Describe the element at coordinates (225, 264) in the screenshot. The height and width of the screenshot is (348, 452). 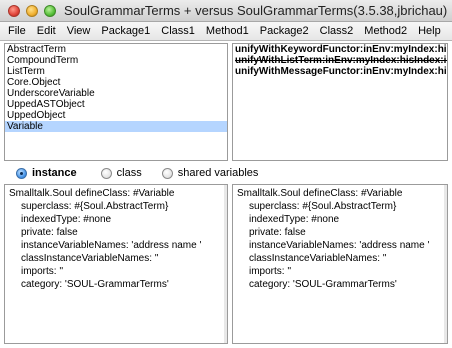
I see `left-pane-scrollbar` at that location.